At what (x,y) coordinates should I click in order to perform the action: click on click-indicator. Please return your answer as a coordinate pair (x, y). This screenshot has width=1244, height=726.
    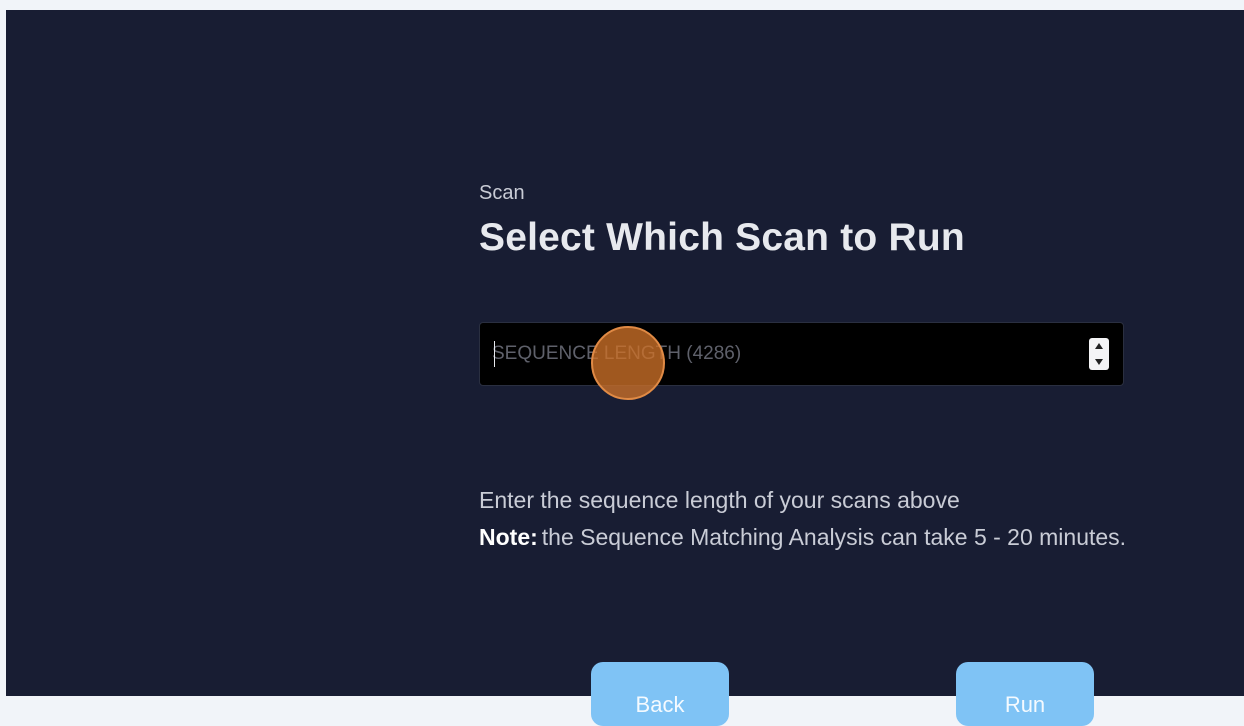
    Looking at the image, I should click on (628, 363).